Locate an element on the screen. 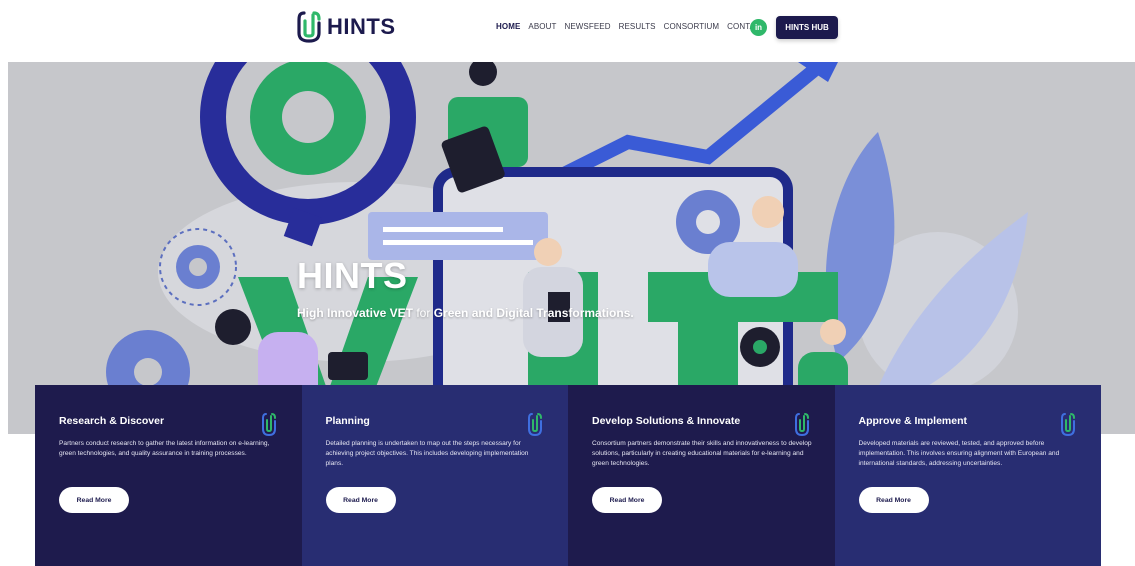  linkedin-label: in is located at coordinates (758, 27).